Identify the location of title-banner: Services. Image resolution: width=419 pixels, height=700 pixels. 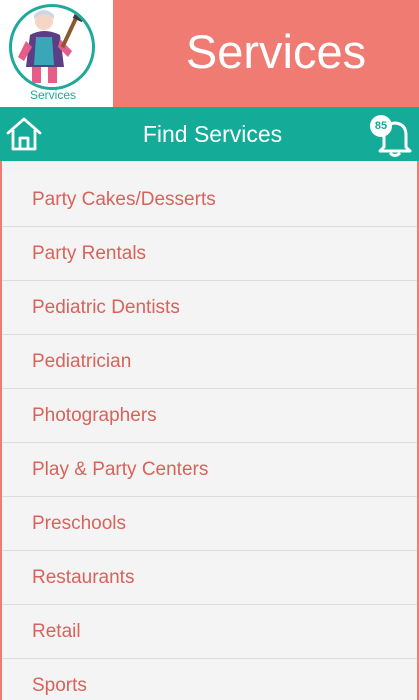
(266, 53).